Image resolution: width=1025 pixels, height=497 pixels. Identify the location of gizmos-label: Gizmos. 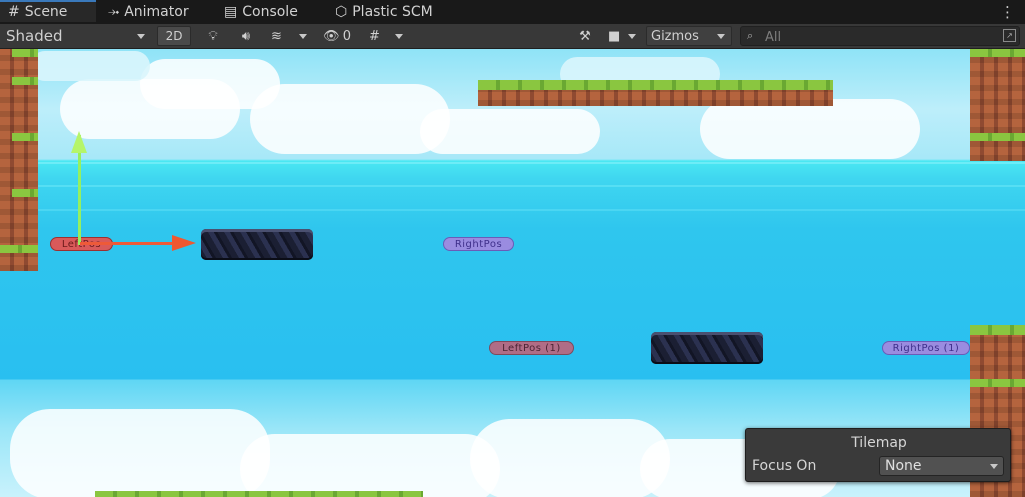
(675, 36).